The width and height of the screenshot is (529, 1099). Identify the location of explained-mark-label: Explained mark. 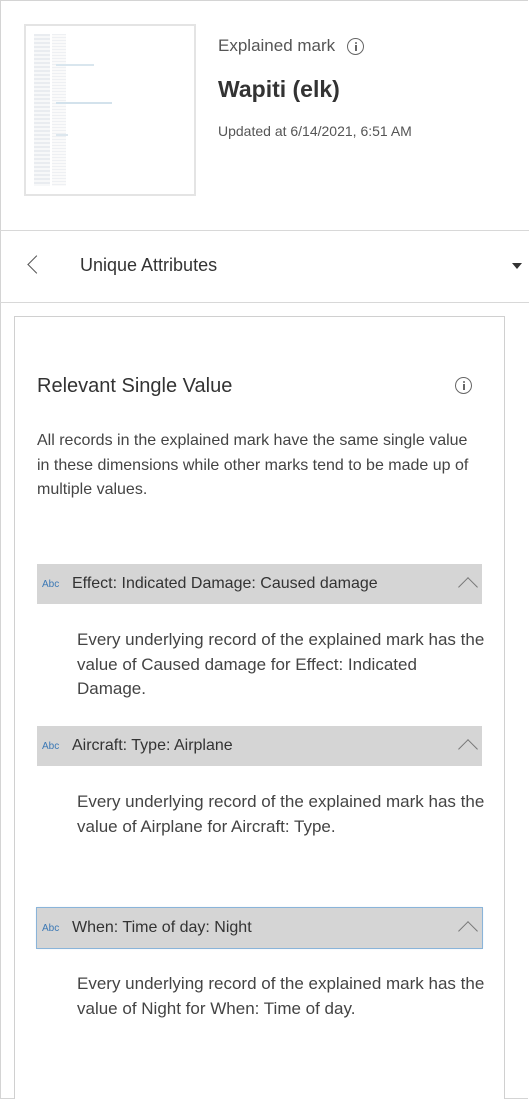
(277, 45).